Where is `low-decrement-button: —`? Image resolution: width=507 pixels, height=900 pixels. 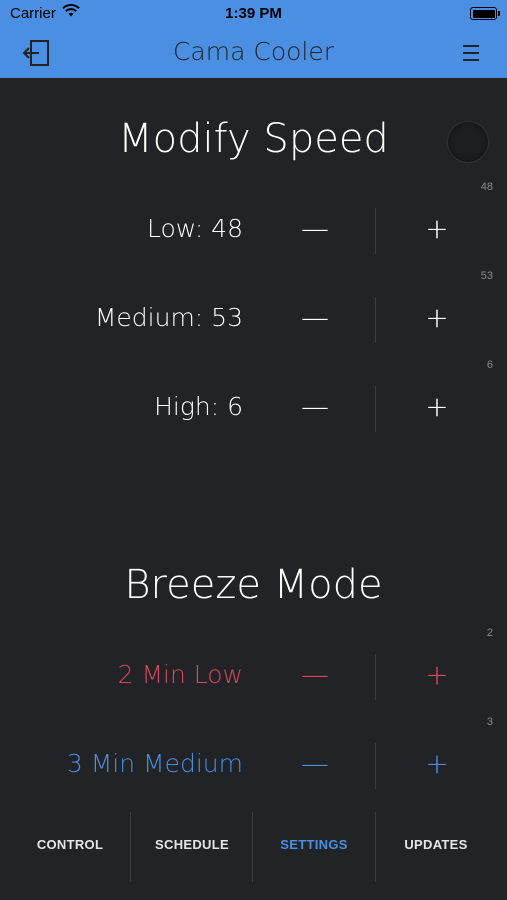
low-decrement-button: — is located at coordinates (315, 229).